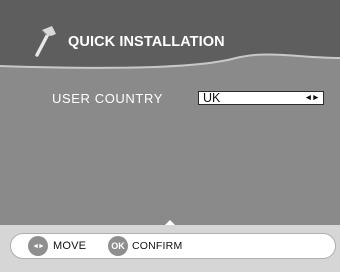  I want to click on ok-key-icon: OK, so click(118, 246).